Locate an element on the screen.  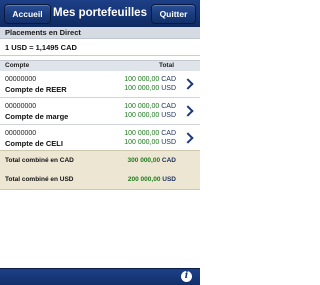
column-total: Total is located at coordinates (166, 65).